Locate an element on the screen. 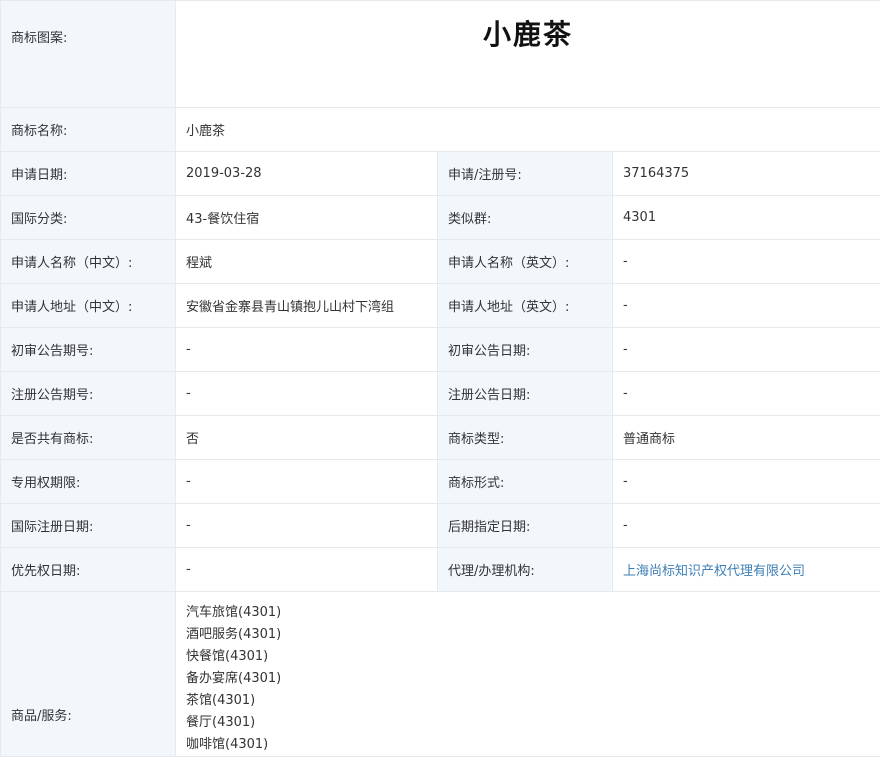  field-label: 申请人名称（英文）: is located at coordinates (525, 262).